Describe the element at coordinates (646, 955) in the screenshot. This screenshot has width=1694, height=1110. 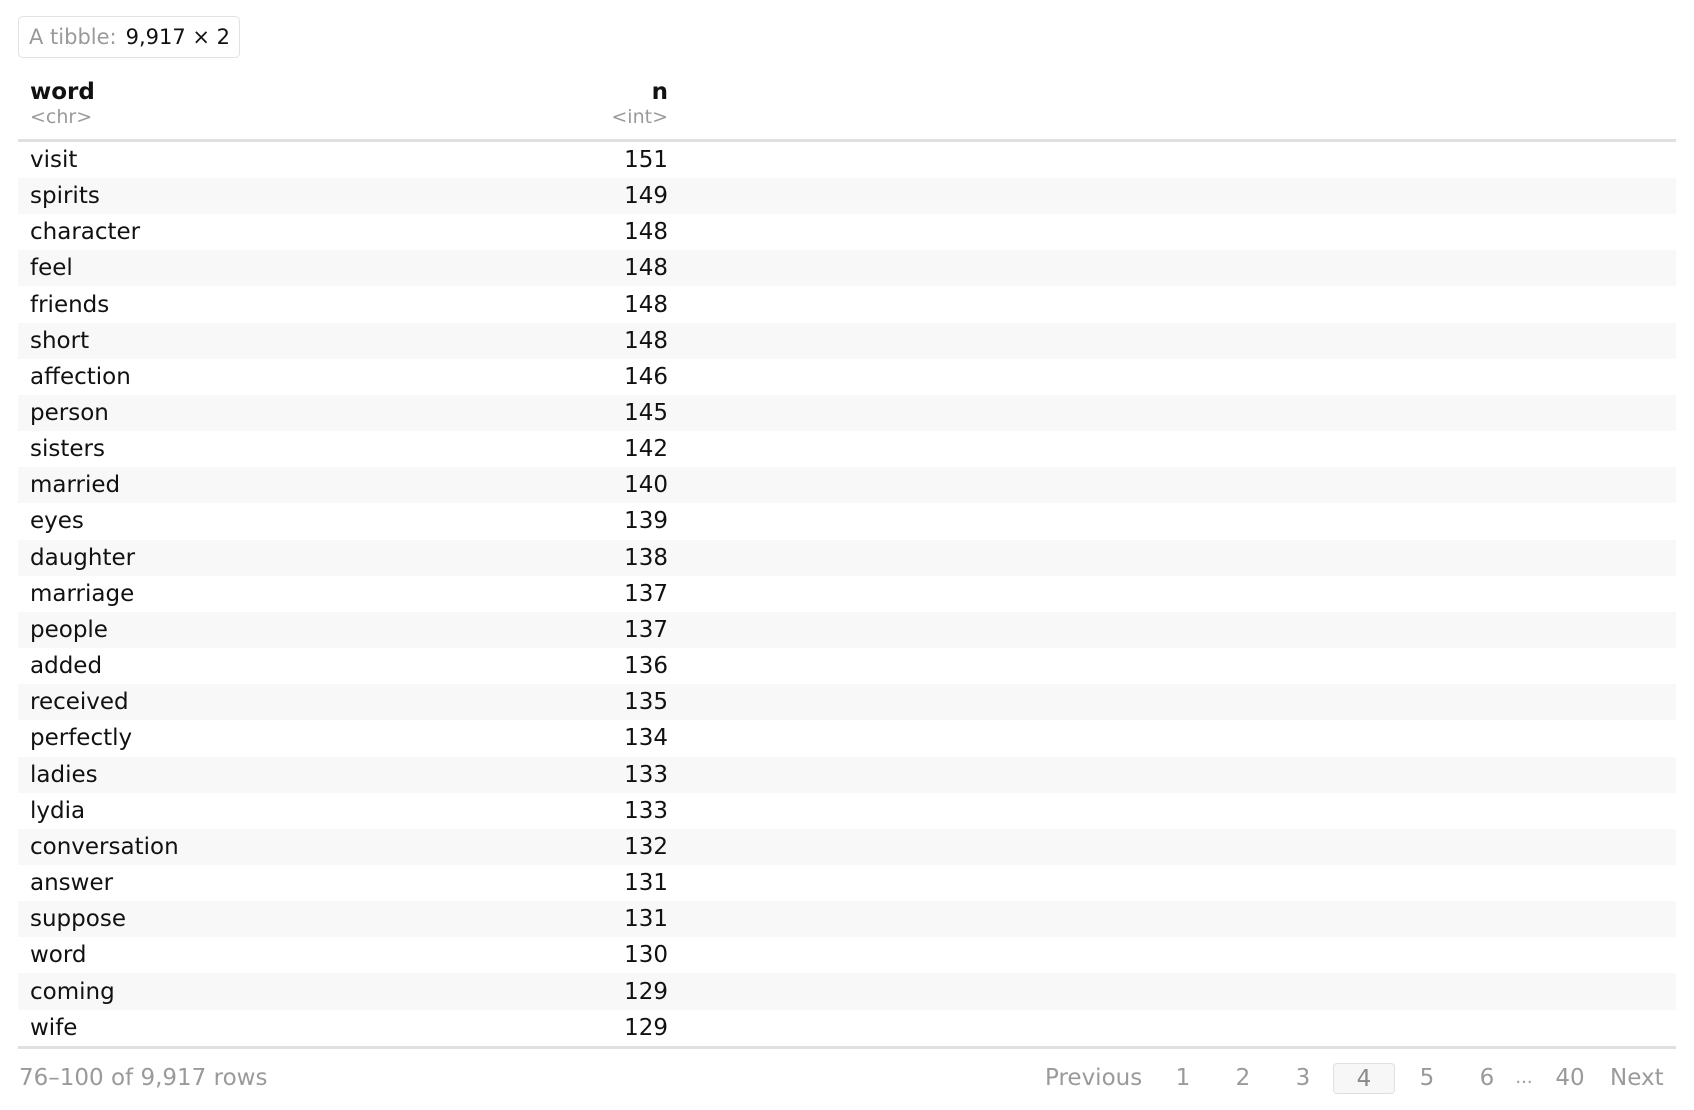
I see `cell-n: 130` at that location.